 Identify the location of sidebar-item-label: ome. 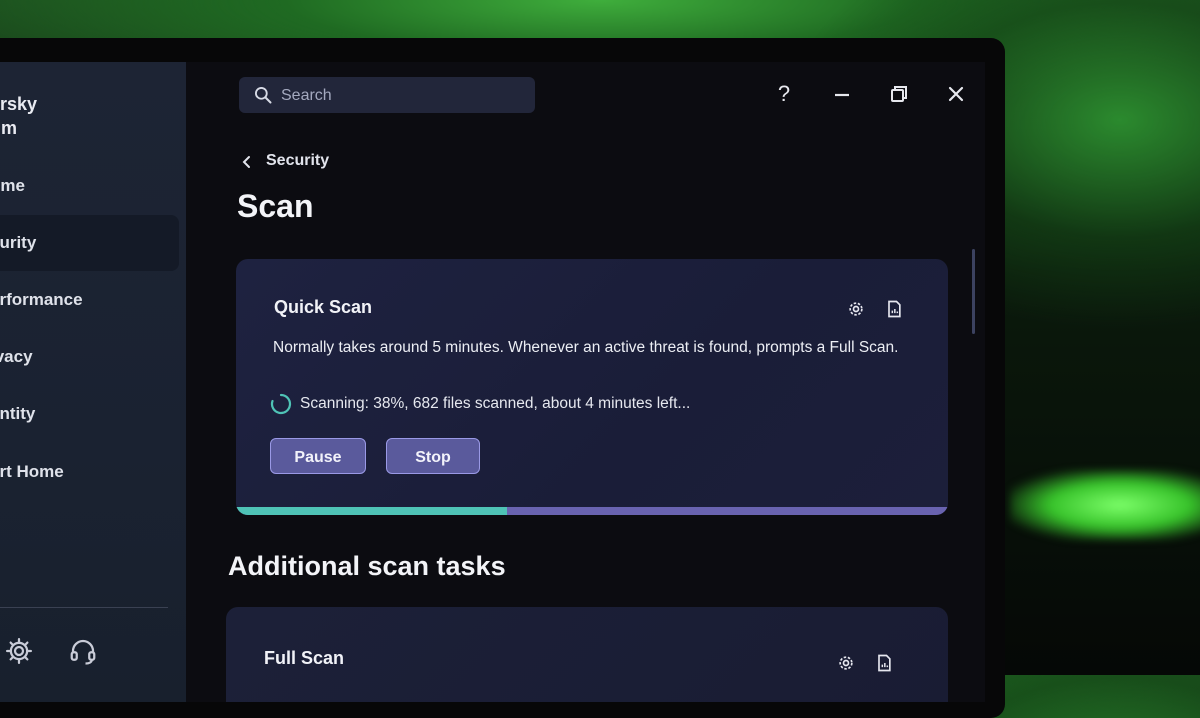
(12, 185).